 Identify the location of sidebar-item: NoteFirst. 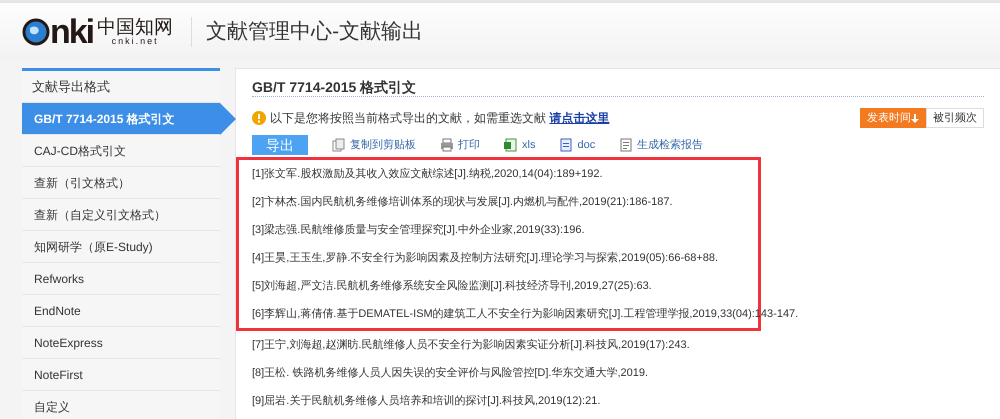
(121, 375).